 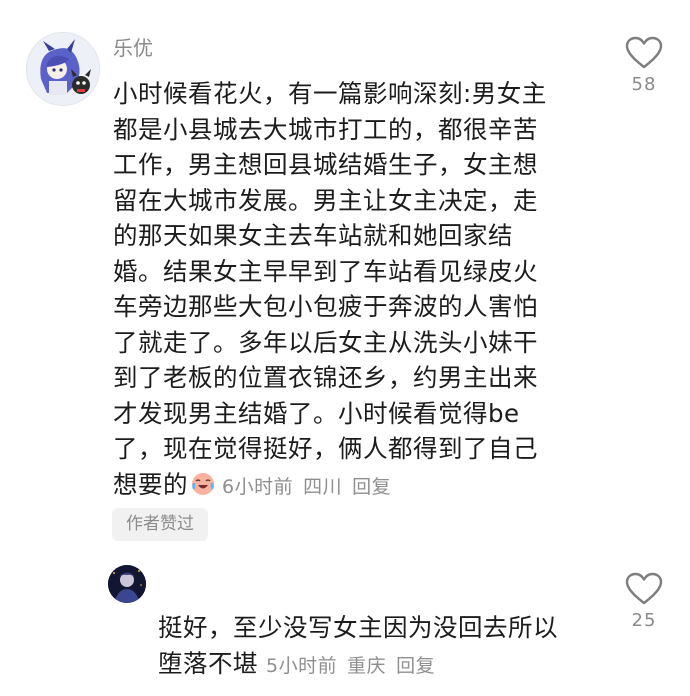 What do you see at coordinates (325, 377) in the screenshot?
I see `comment-line: 到了老板的位置衣锦还乡，约男主出来` at bounding box center [325, 377].